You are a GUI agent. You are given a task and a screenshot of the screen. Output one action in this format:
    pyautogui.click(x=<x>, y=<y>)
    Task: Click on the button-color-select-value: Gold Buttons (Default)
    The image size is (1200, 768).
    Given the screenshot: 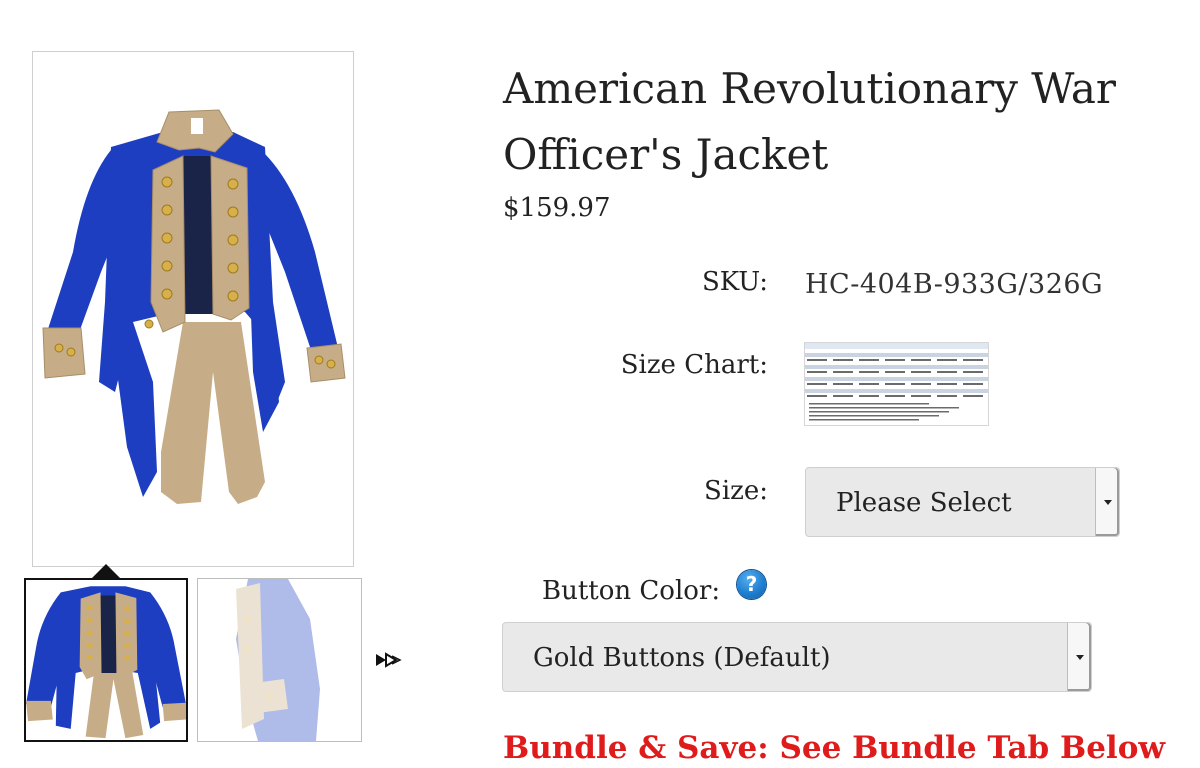 What is the action you would take?
    pyautogui.click(x=682, y=658)
    